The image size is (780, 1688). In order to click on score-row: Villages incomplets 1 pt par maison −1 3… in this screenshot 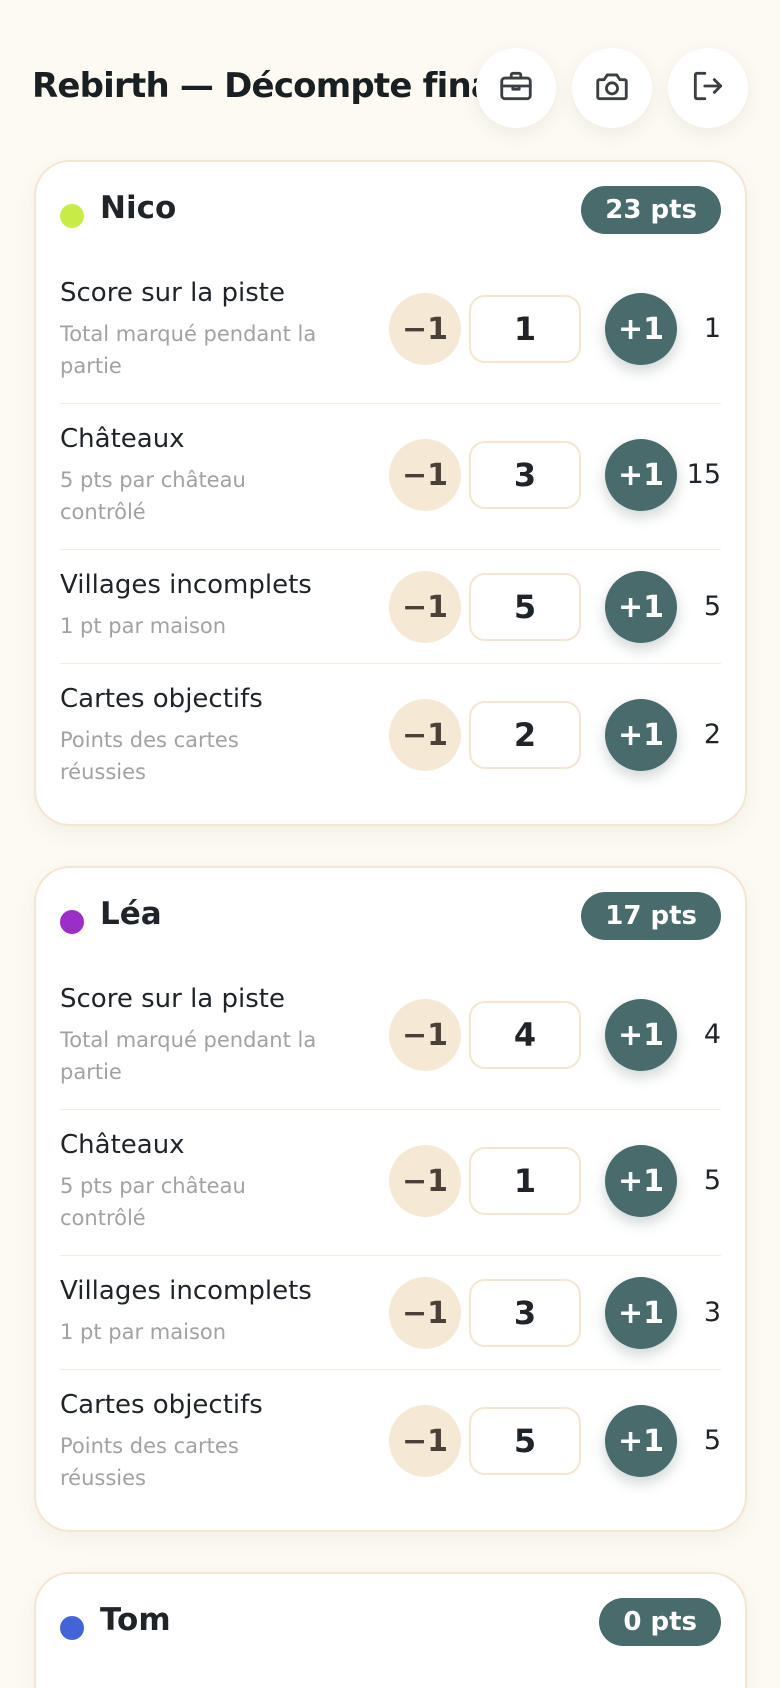, I will do `click(390, 1313)`.